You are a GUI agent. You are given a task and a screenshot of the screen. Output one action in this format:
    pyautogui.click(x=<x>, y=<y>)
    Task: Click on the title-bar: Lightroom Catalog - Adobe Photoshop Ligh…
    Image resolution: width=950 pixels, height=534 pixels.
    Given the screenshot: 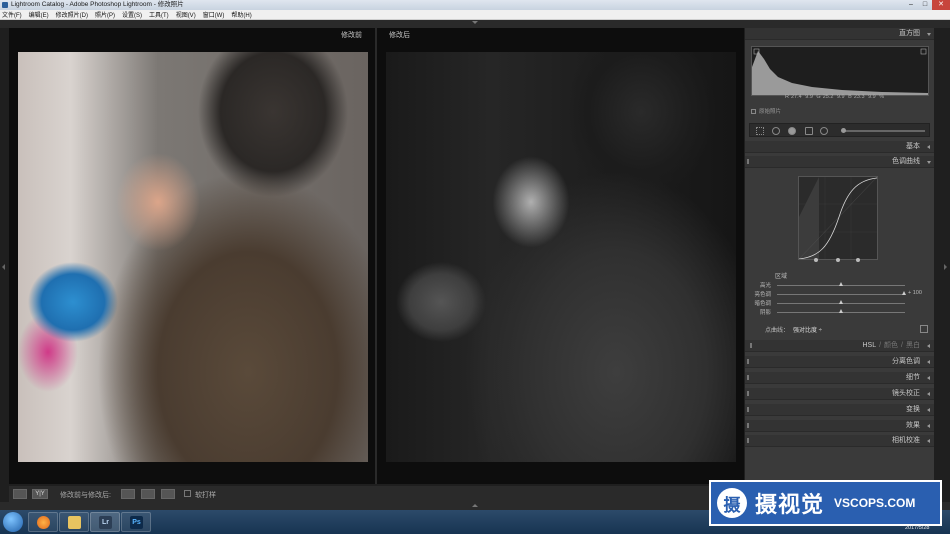 What is the action you would take?
    pyautogui.click(x=475, y=5)
    